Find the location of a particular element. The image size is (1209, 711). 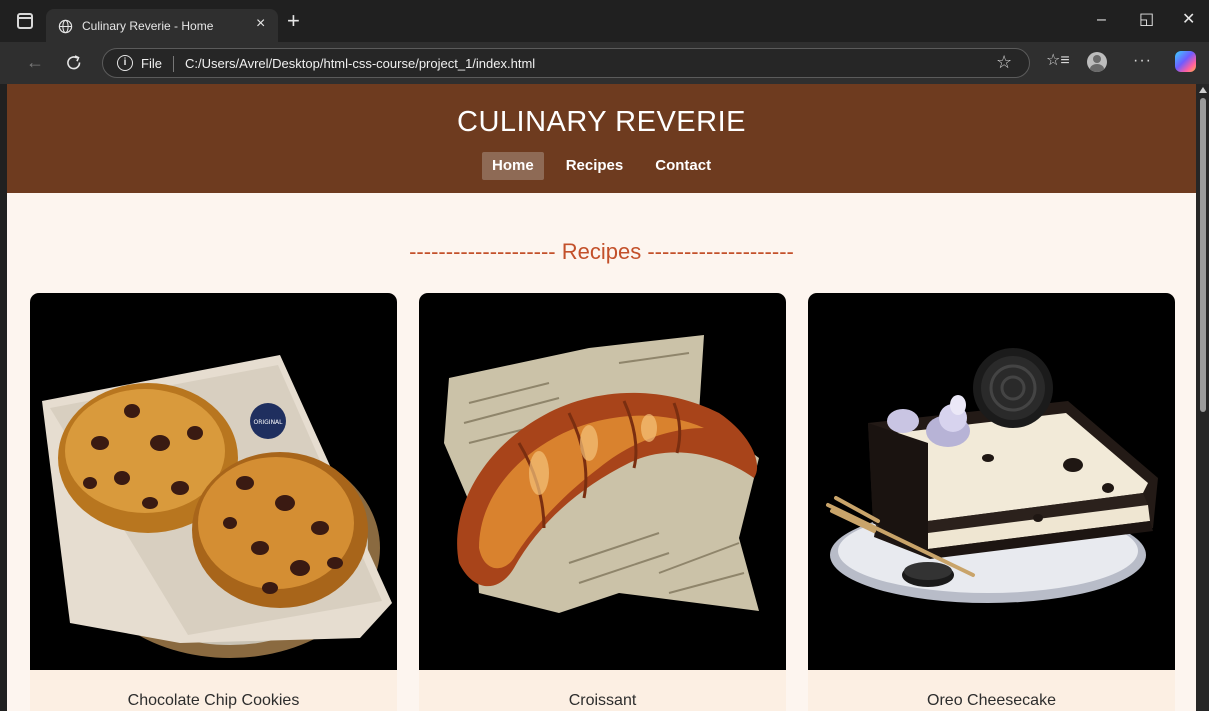

main-nav: Home Recipes Contact is located at coordinates (601, 166).